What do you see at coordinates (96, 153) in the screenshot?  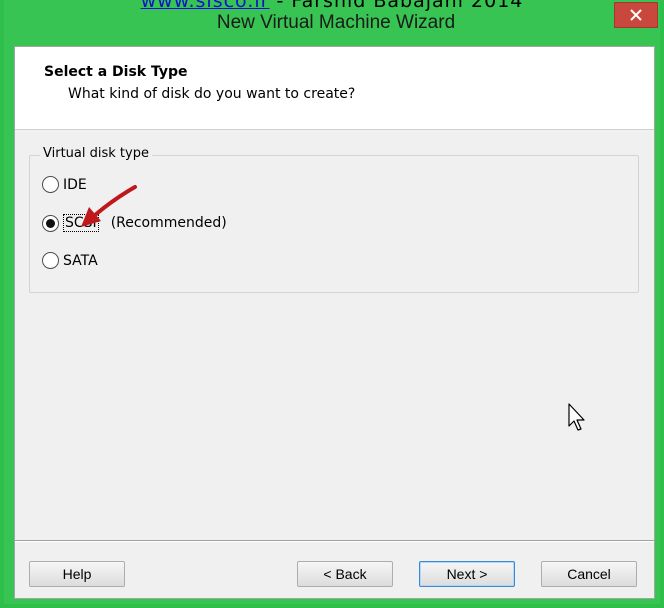 I see `group-legend: Virtual disk type` at bounding box center [96, 153].